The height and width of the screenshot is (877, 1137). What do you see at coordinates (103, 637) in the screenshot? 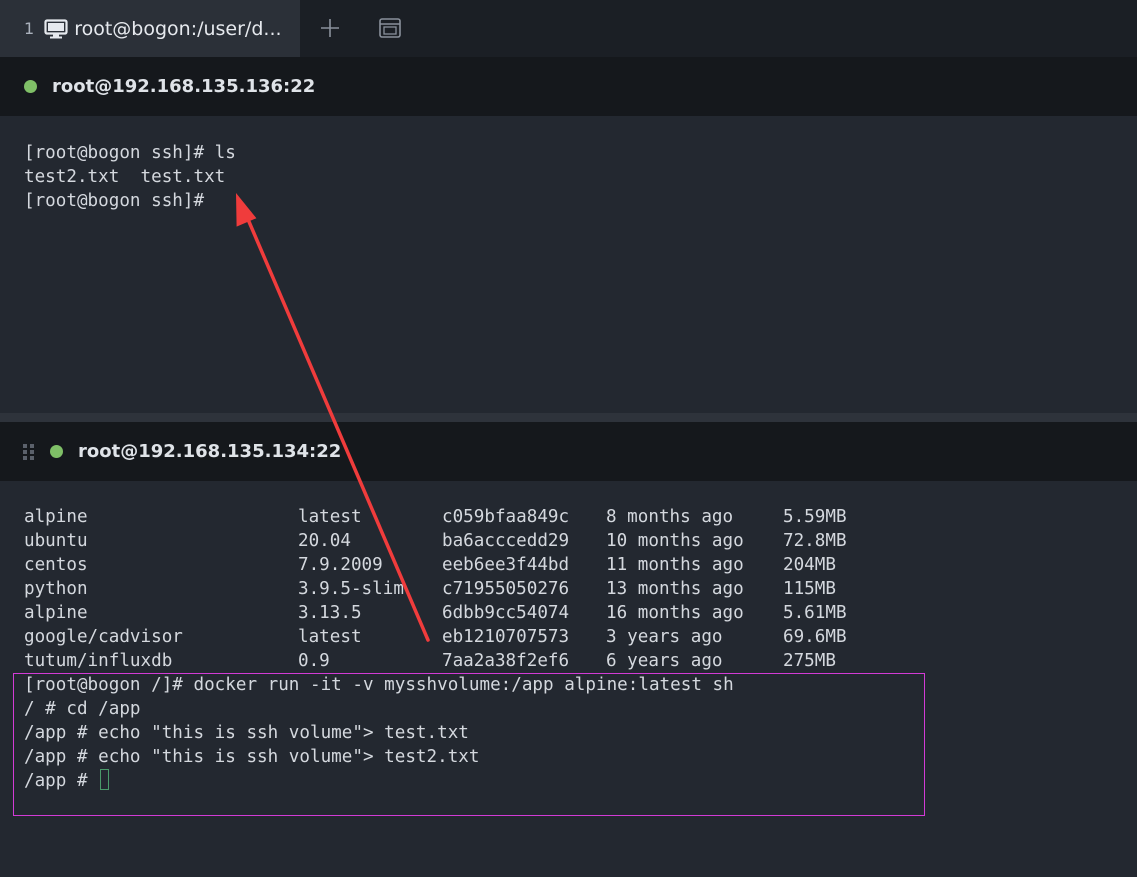
I see `image-table-cell: google/cadvisor` at bounding box center [103, 637].